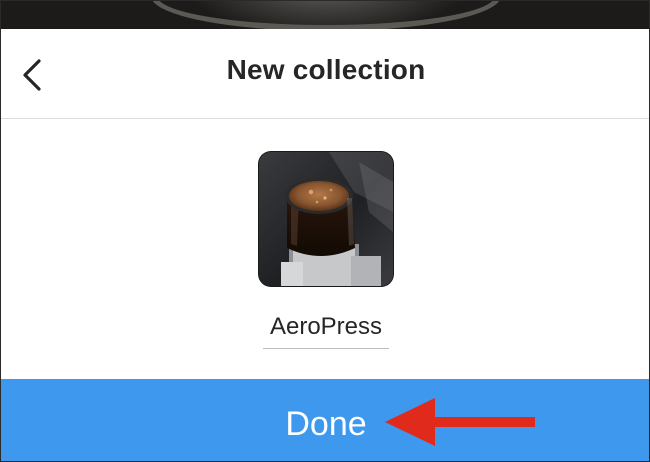  I want to click on page-title: New collection, so click(326, 69).